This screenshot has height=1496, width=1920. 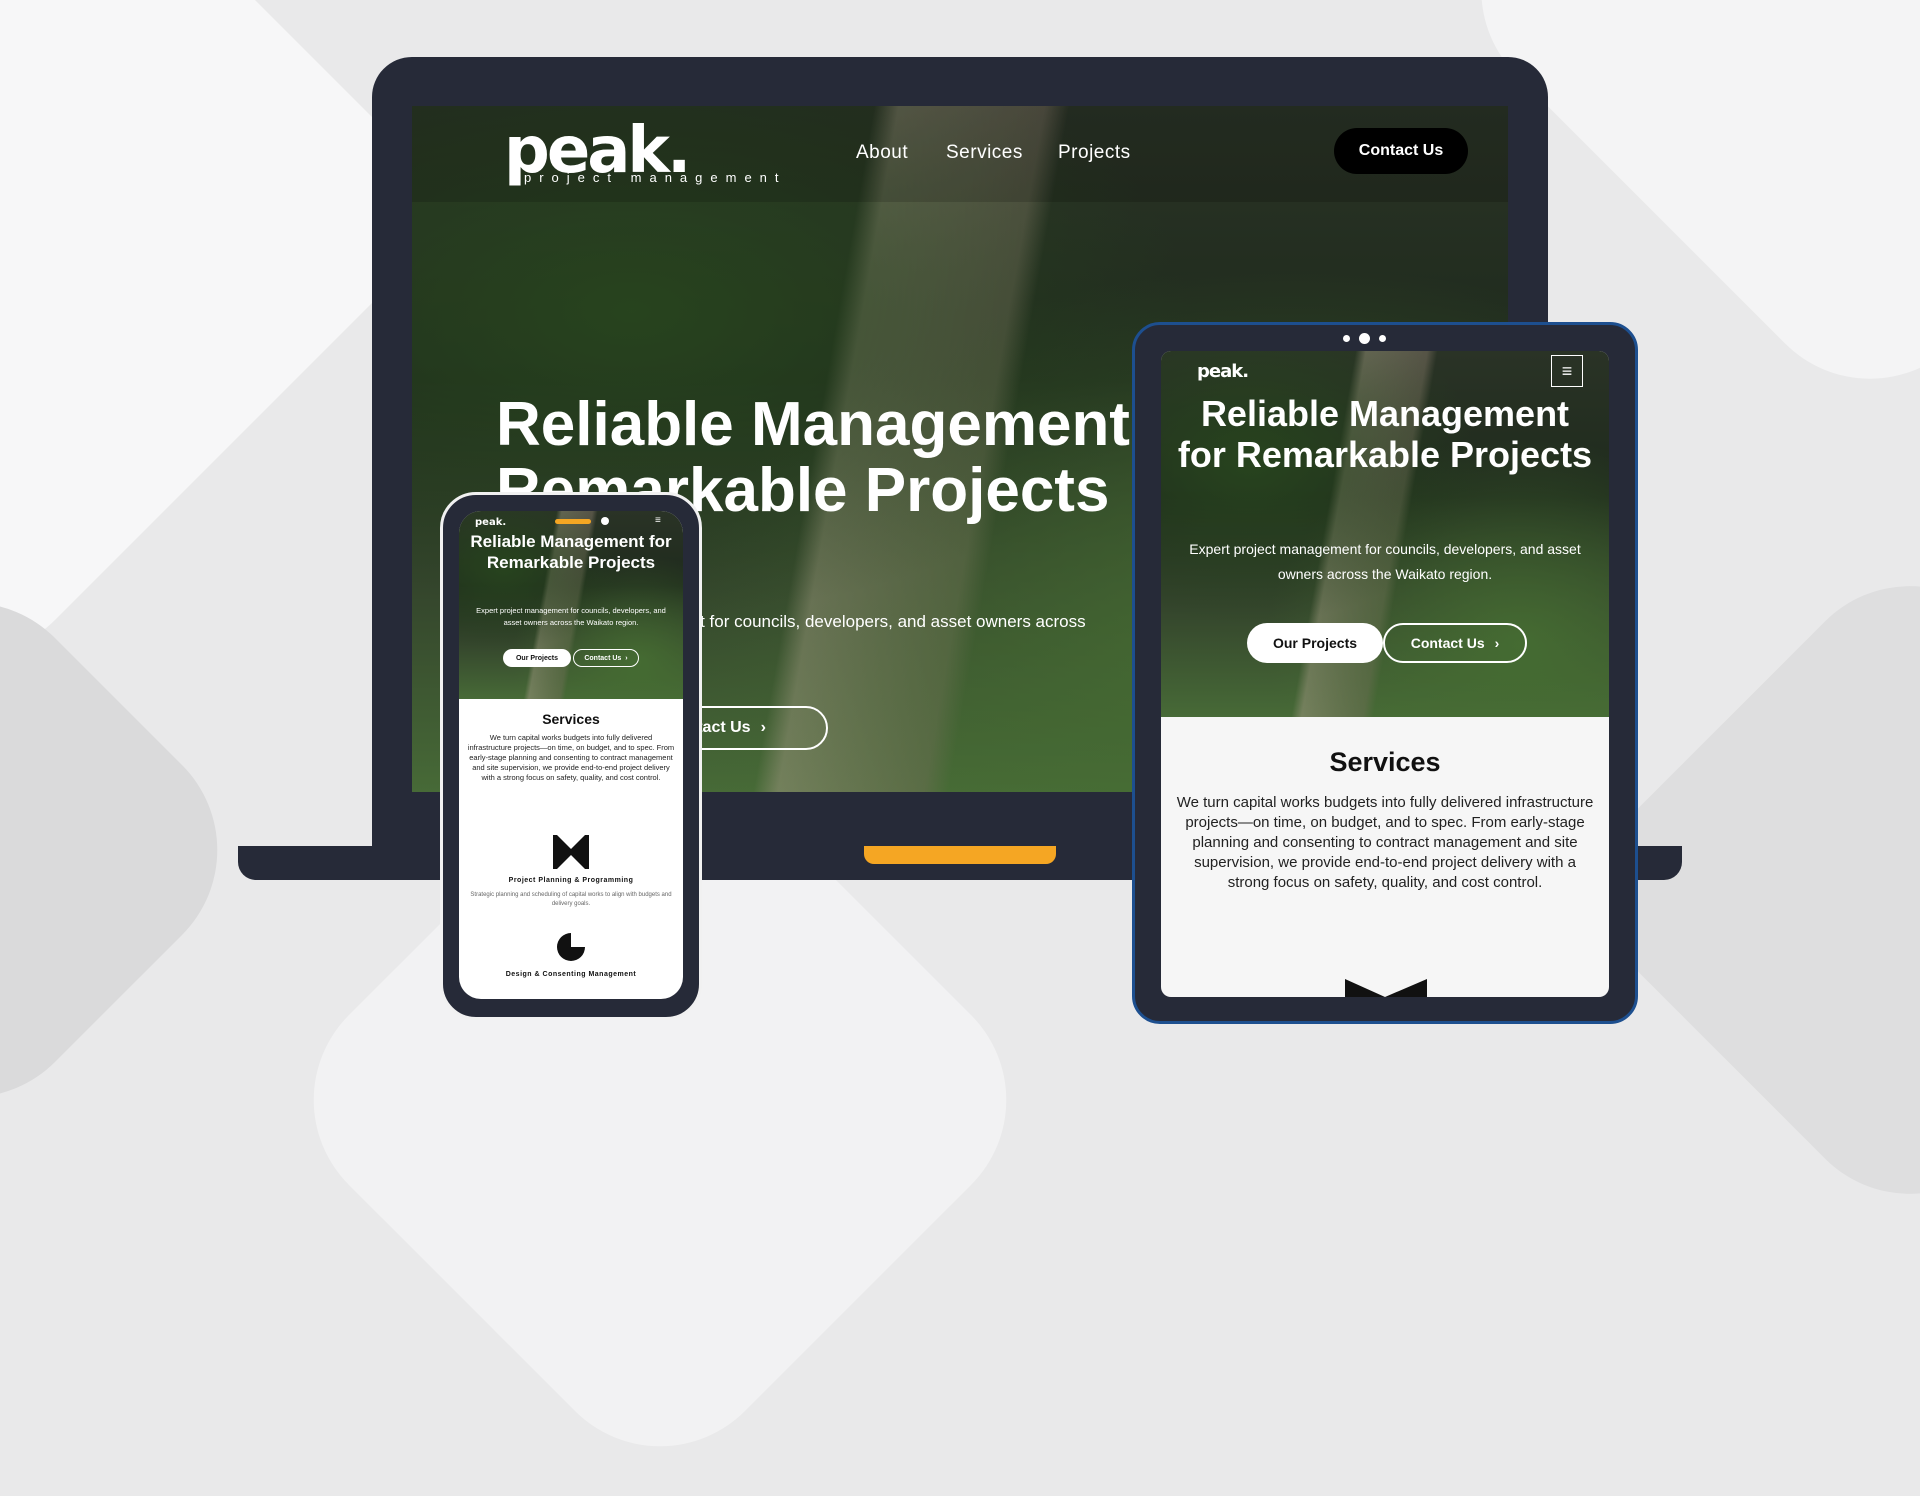 I want to click on laptop-notch, so click(x=960, y=855).